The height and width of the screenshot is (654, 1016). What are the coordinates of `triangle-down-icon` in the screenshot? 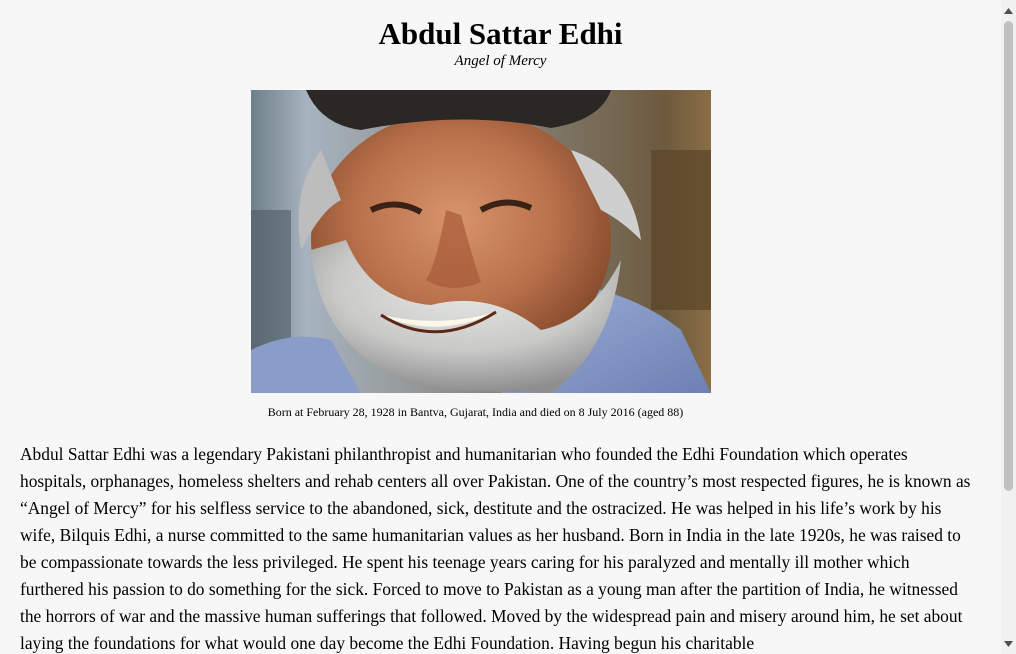 It's located at (1008, 643).